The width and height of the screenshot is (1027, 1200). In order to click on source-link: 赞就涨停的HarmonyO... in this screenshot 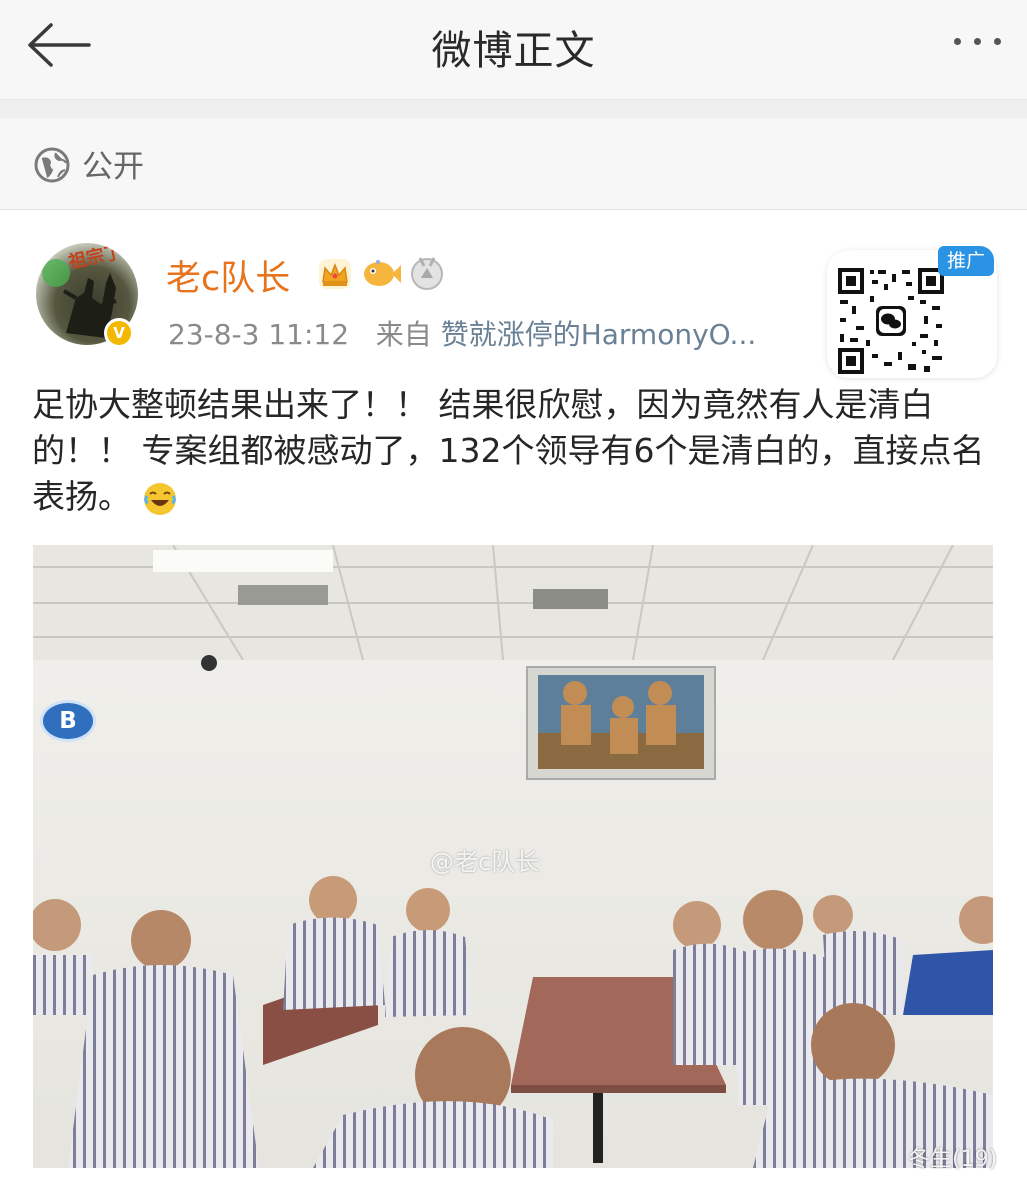, I will do `click(599, 334)`.